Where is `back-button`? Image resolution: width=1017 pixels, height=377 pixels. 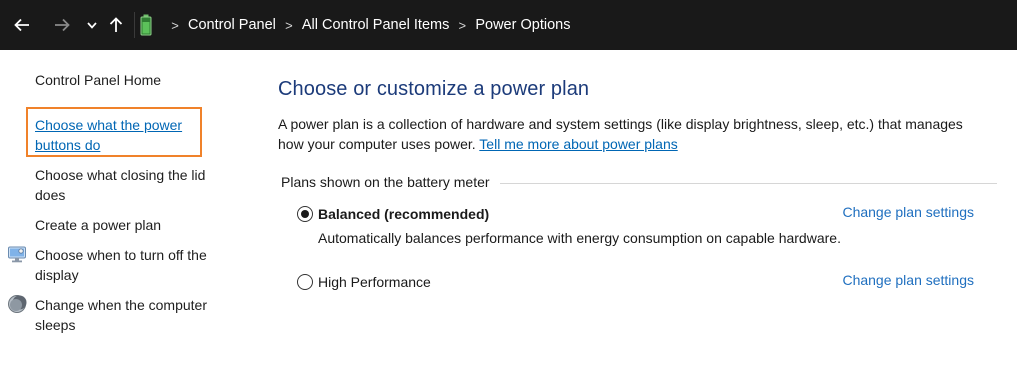
back-button is located at coordinates (22, 25).